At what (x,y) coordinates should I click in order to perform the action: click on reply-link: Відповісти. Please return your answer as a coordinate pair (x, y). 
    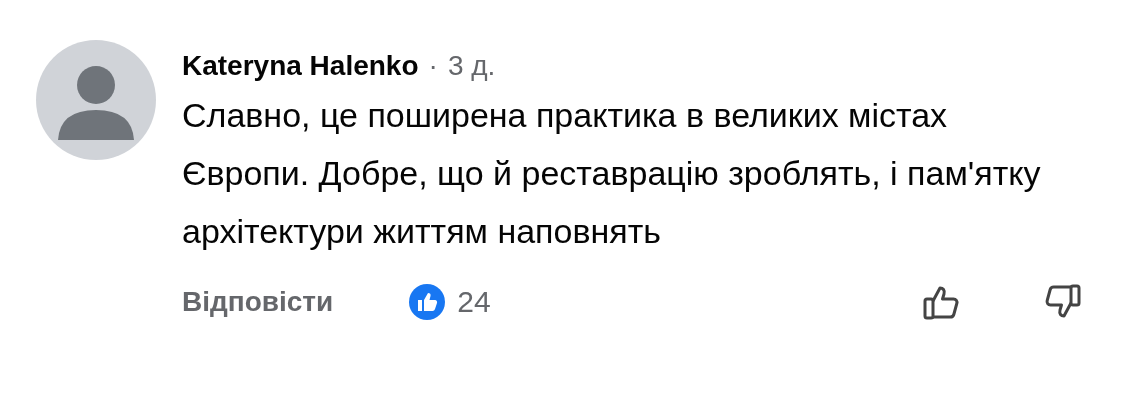
    Looking at the image, I should click on (258, 302).